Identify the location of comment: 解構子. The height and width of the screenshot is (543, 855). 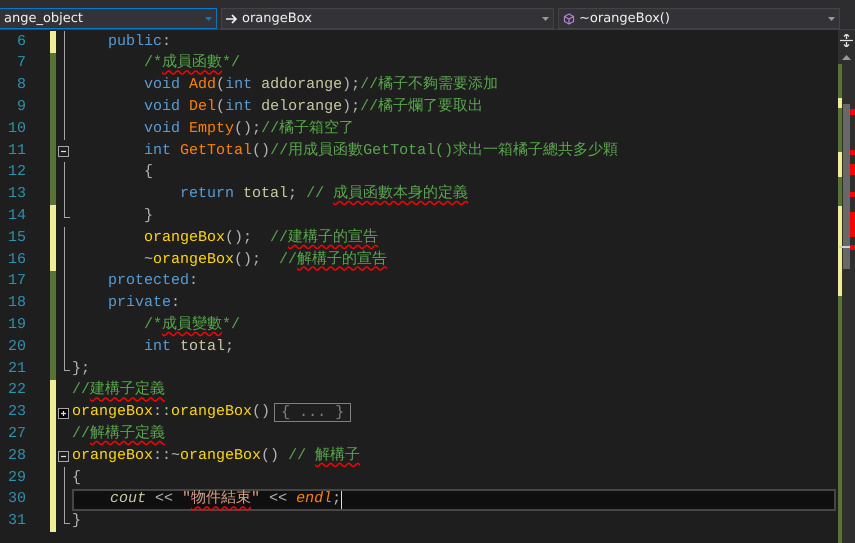
(337, 456).